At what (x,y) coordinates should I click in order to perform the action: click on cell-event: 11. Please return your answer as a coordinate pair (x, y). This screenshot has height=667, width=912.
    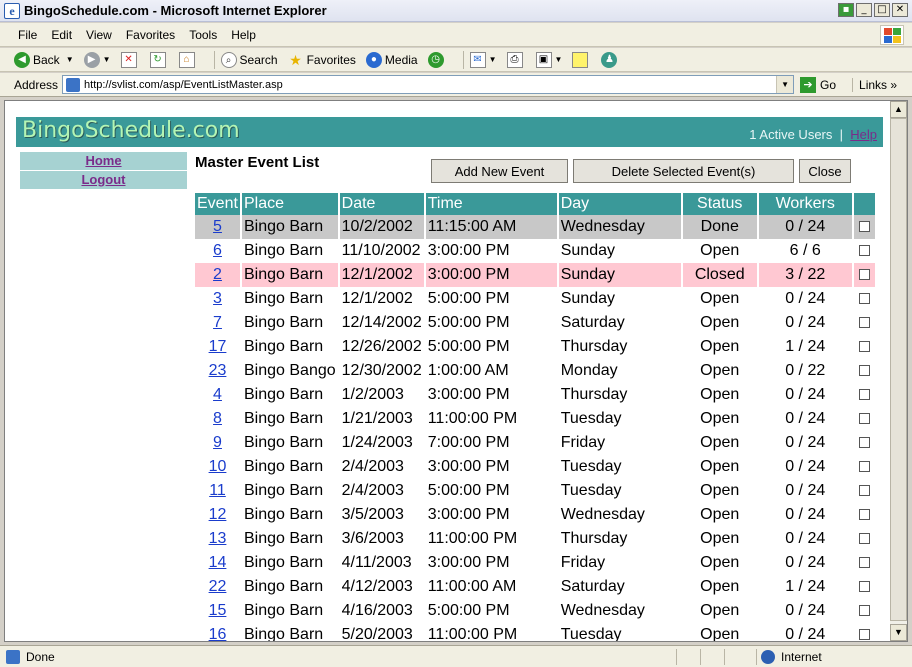
    Looking at the image, I should click on (217, 491).